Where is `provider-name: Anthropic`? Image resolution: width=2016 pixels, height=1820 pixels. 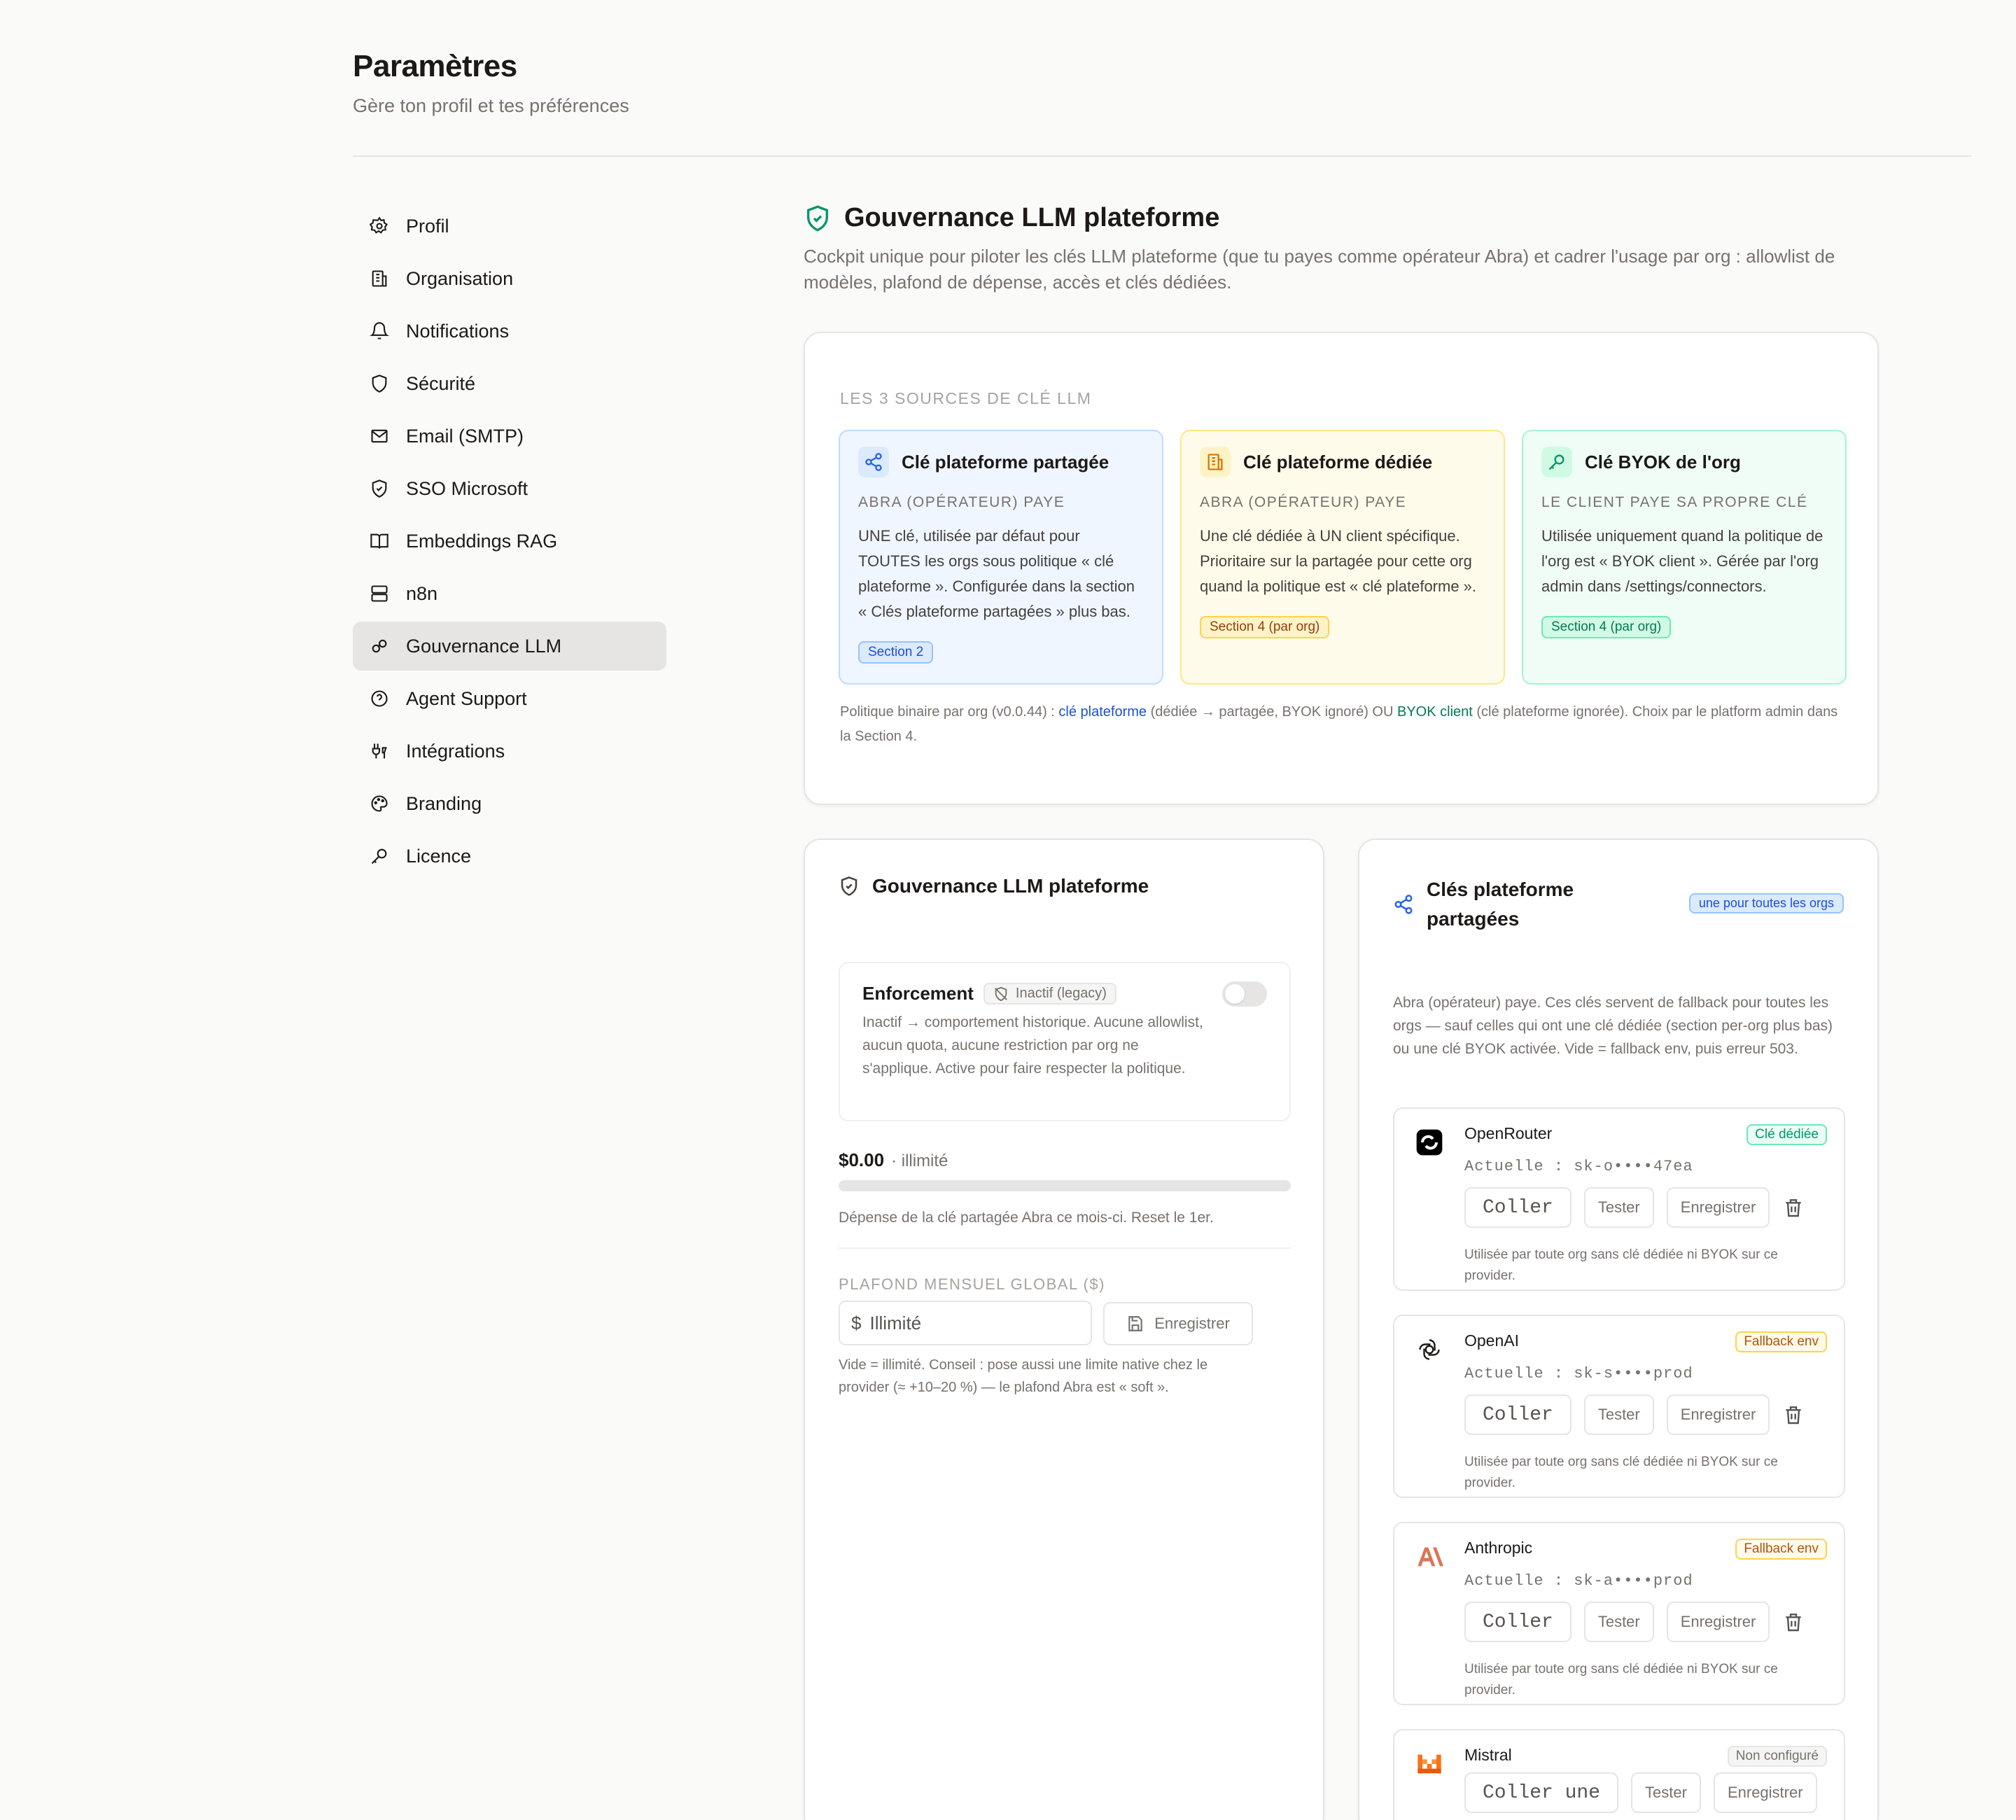 provider-name: Anthropic is located at coordinates (1498, 1548).